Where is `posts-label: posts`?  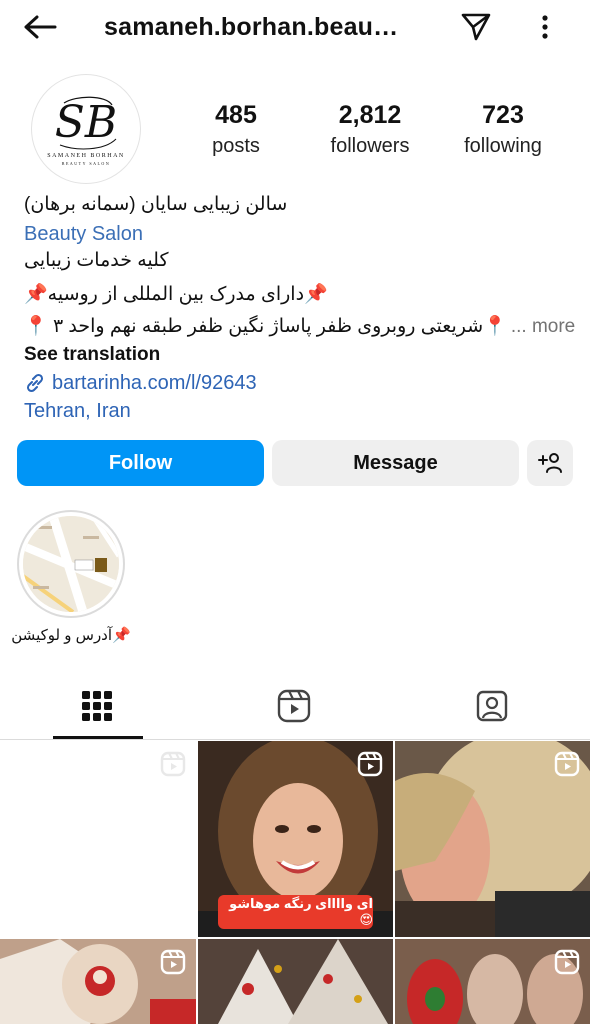
posts-label: posts is located at coordinates (236, 146).